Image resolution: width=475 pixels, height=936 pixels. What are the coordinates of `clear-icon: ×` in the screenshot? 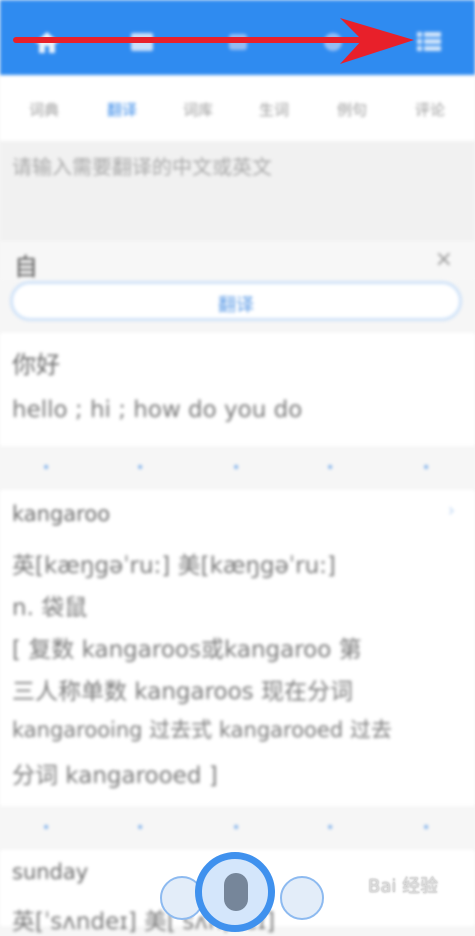 It's located at (444, 259).